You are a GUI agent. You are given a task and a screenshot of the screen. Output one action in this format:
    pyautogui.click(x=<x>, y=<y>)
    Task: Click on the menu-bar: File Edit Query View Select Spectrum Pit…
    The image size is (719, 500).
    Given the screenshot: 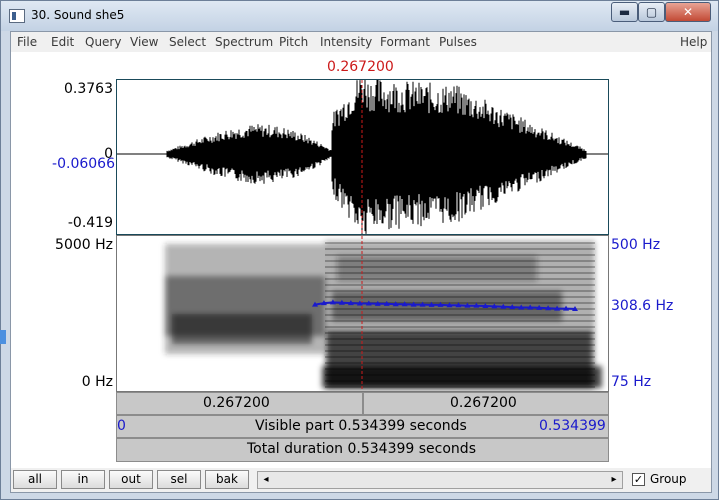 What is the action you would take?
    pyautogui.click(x=361, y=42)
    